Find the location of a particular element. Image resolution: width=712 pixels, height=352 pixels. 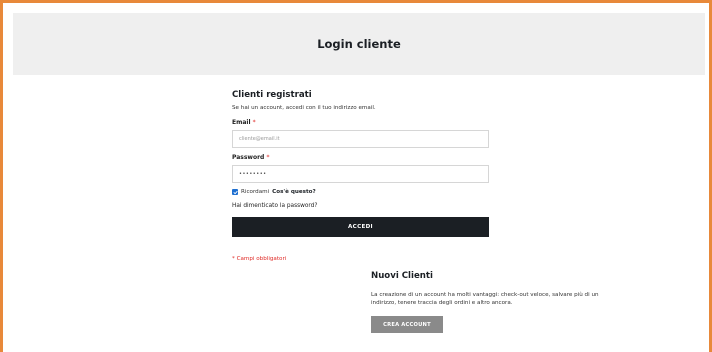

password-label-text: Password is located at coordinates (248, 157).